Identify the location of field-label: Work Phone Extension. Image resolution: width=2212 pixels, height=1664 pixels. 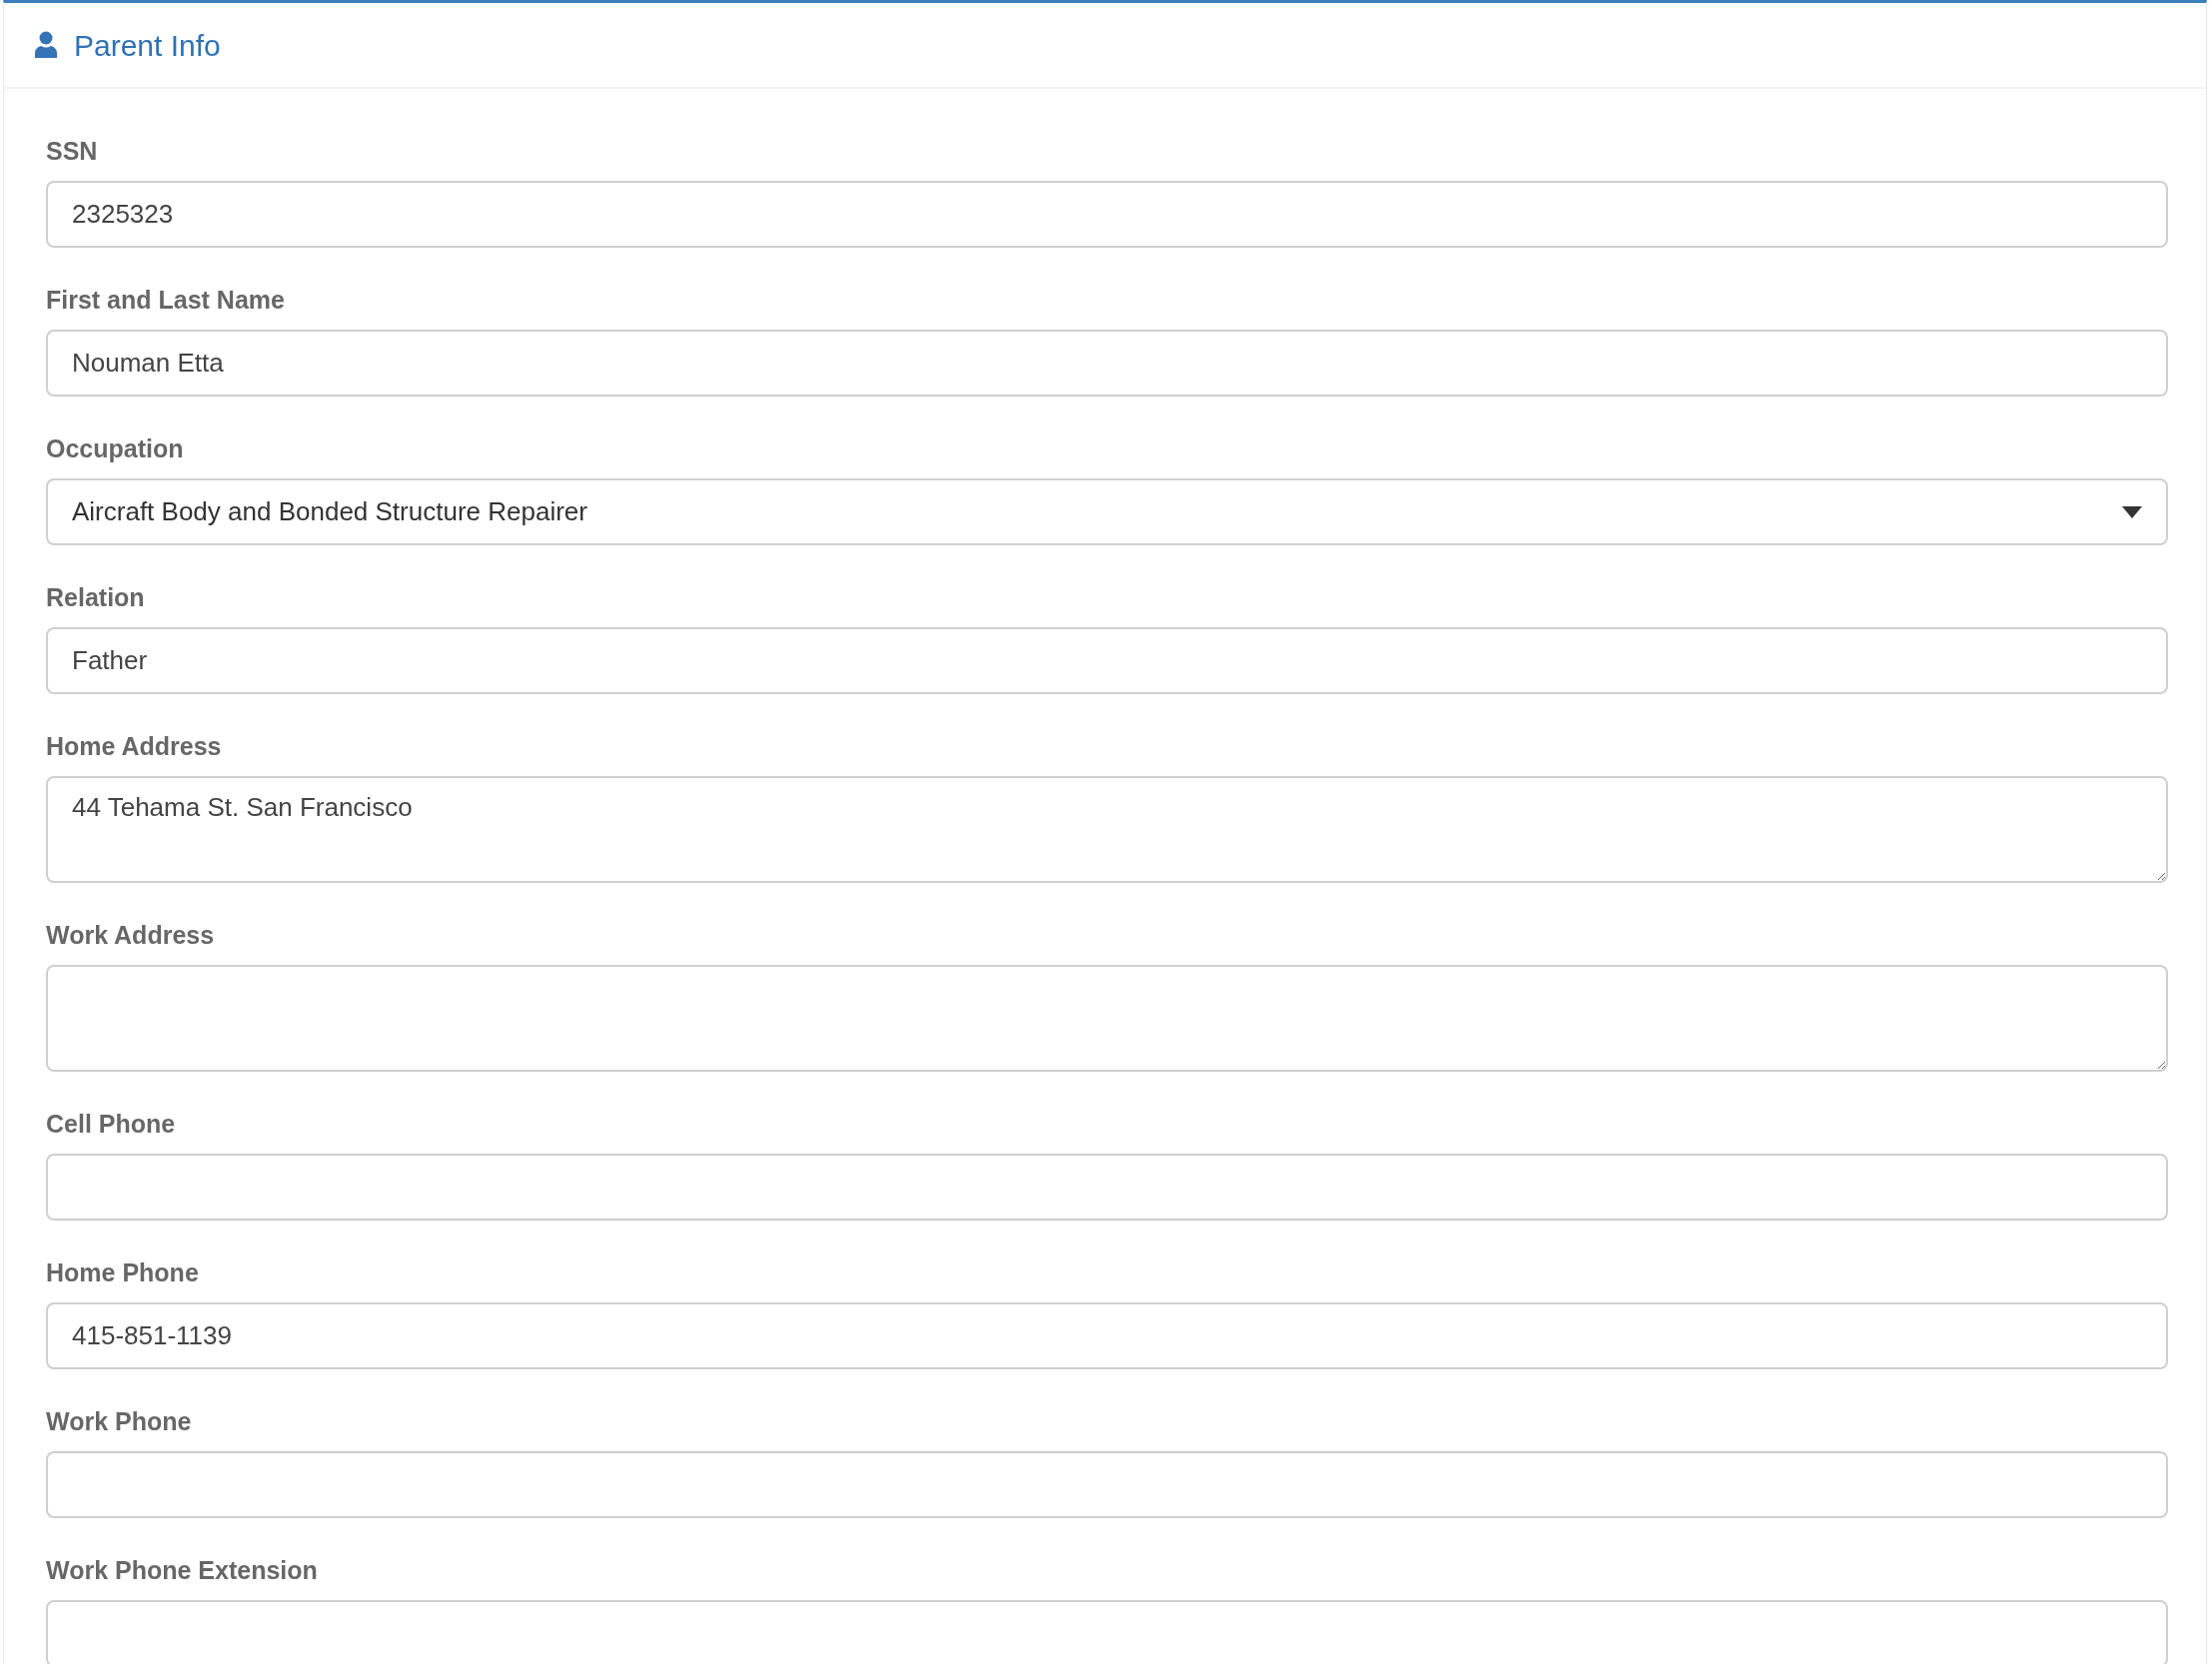
(182, 1571).